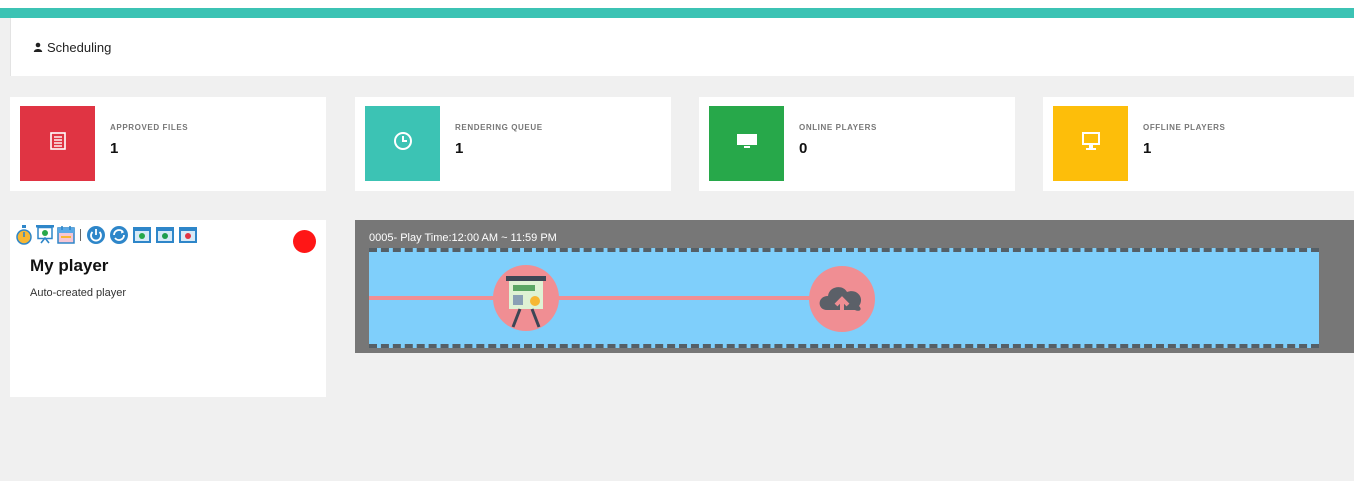  I want to click on stat-card-online-players: ONLINE PLAYERS 0, so click(857, 144).